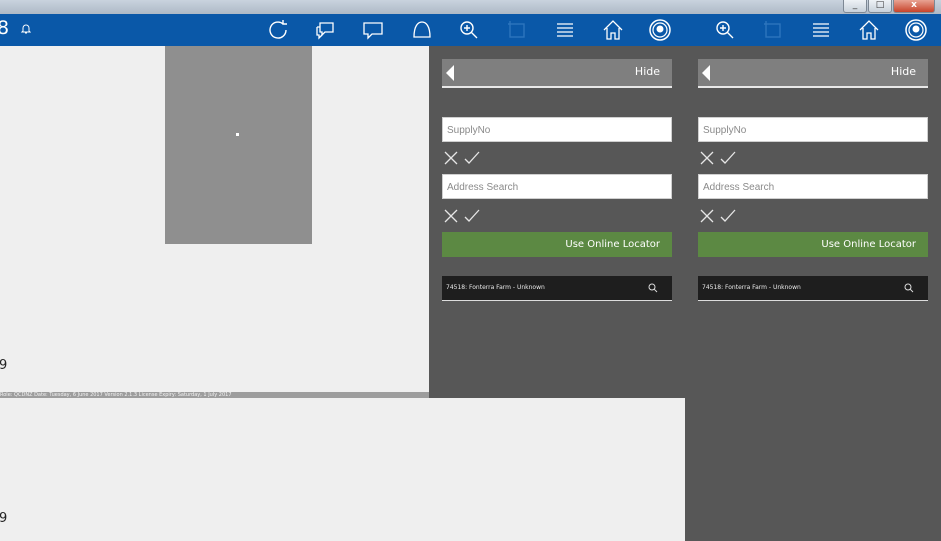  I want to click on side-number-bottom: 9, so click(4, 518).